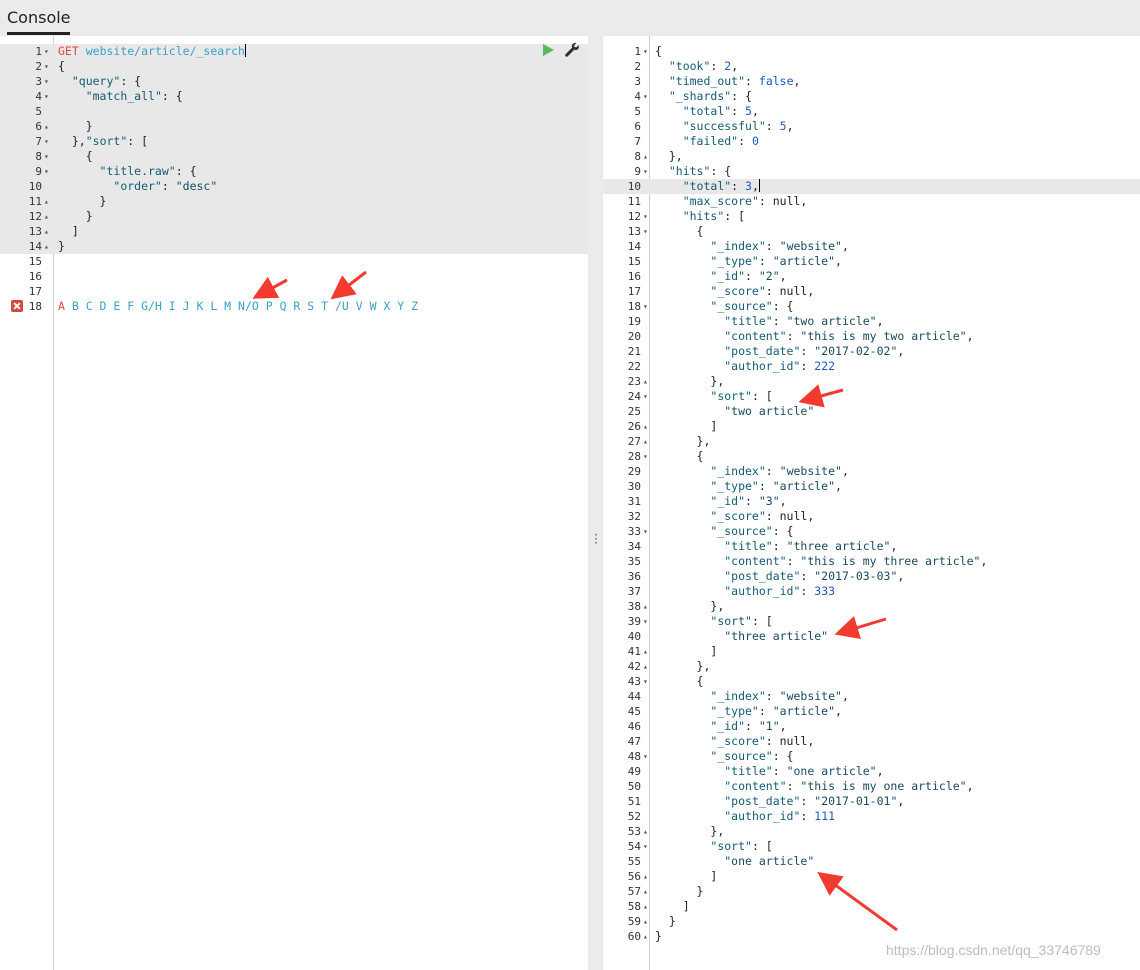 The width and height of the screenshot is (1140, 970). Describe the element at coordinates (572, 50) in the screenshot. I see `wrench-icon` at that location.